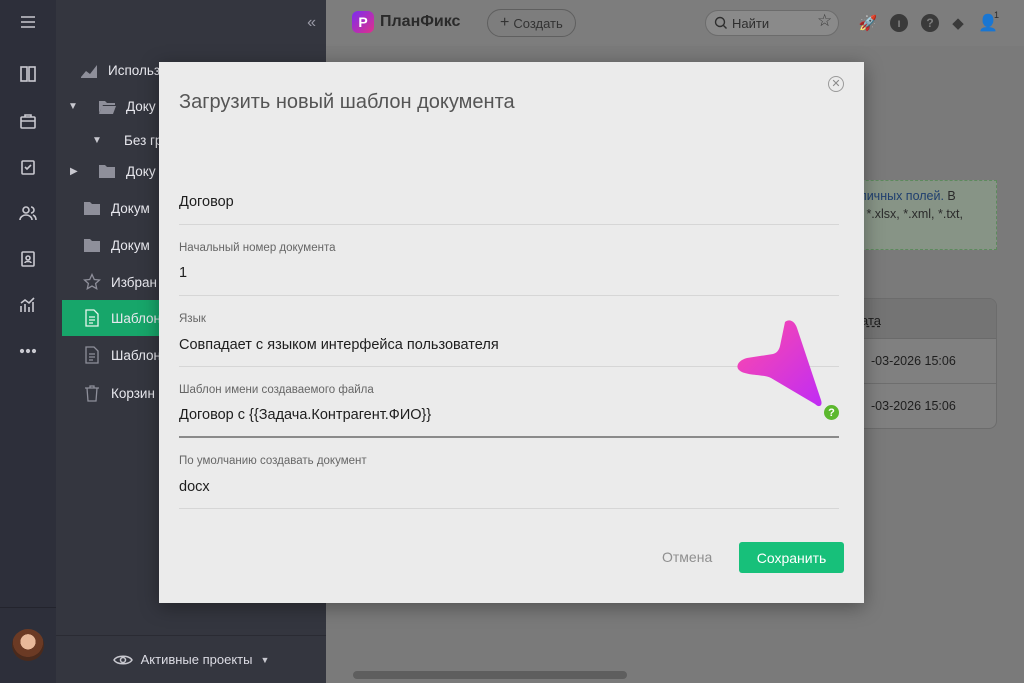 Image resolution: width=1024 pixels, height=683 pixels. Describe the element at coordinates (836, 84) in the screenshot. I see `close-icon: ✕` at that location.